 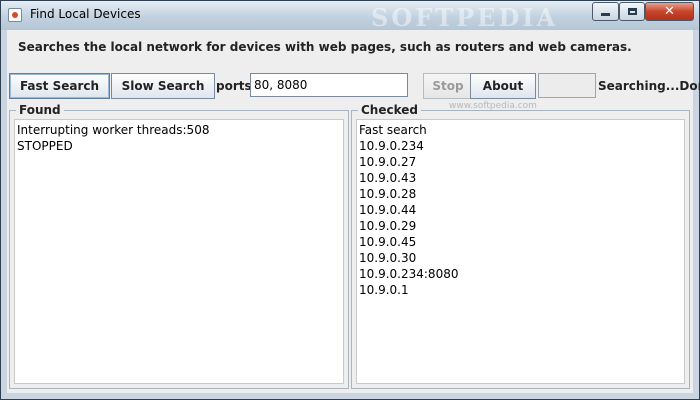 What do you see at coordinates (391, 146) in the screenshot?
I see `list-item: 10.9.0.234` at bounding box center [391, 146].